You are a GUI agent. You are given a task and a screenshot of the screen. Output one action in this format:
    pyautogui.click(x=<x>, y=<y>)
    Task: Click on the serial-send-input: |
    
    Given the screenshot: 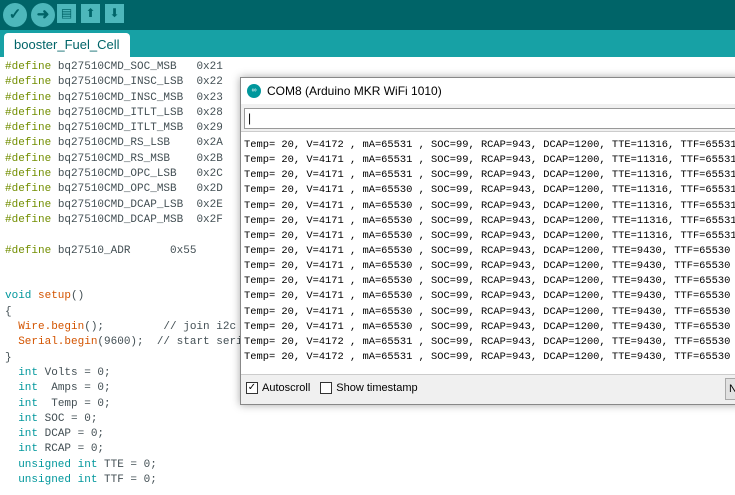 What is the action you would take?
    pyautogui.click(x=489, y=118)
    